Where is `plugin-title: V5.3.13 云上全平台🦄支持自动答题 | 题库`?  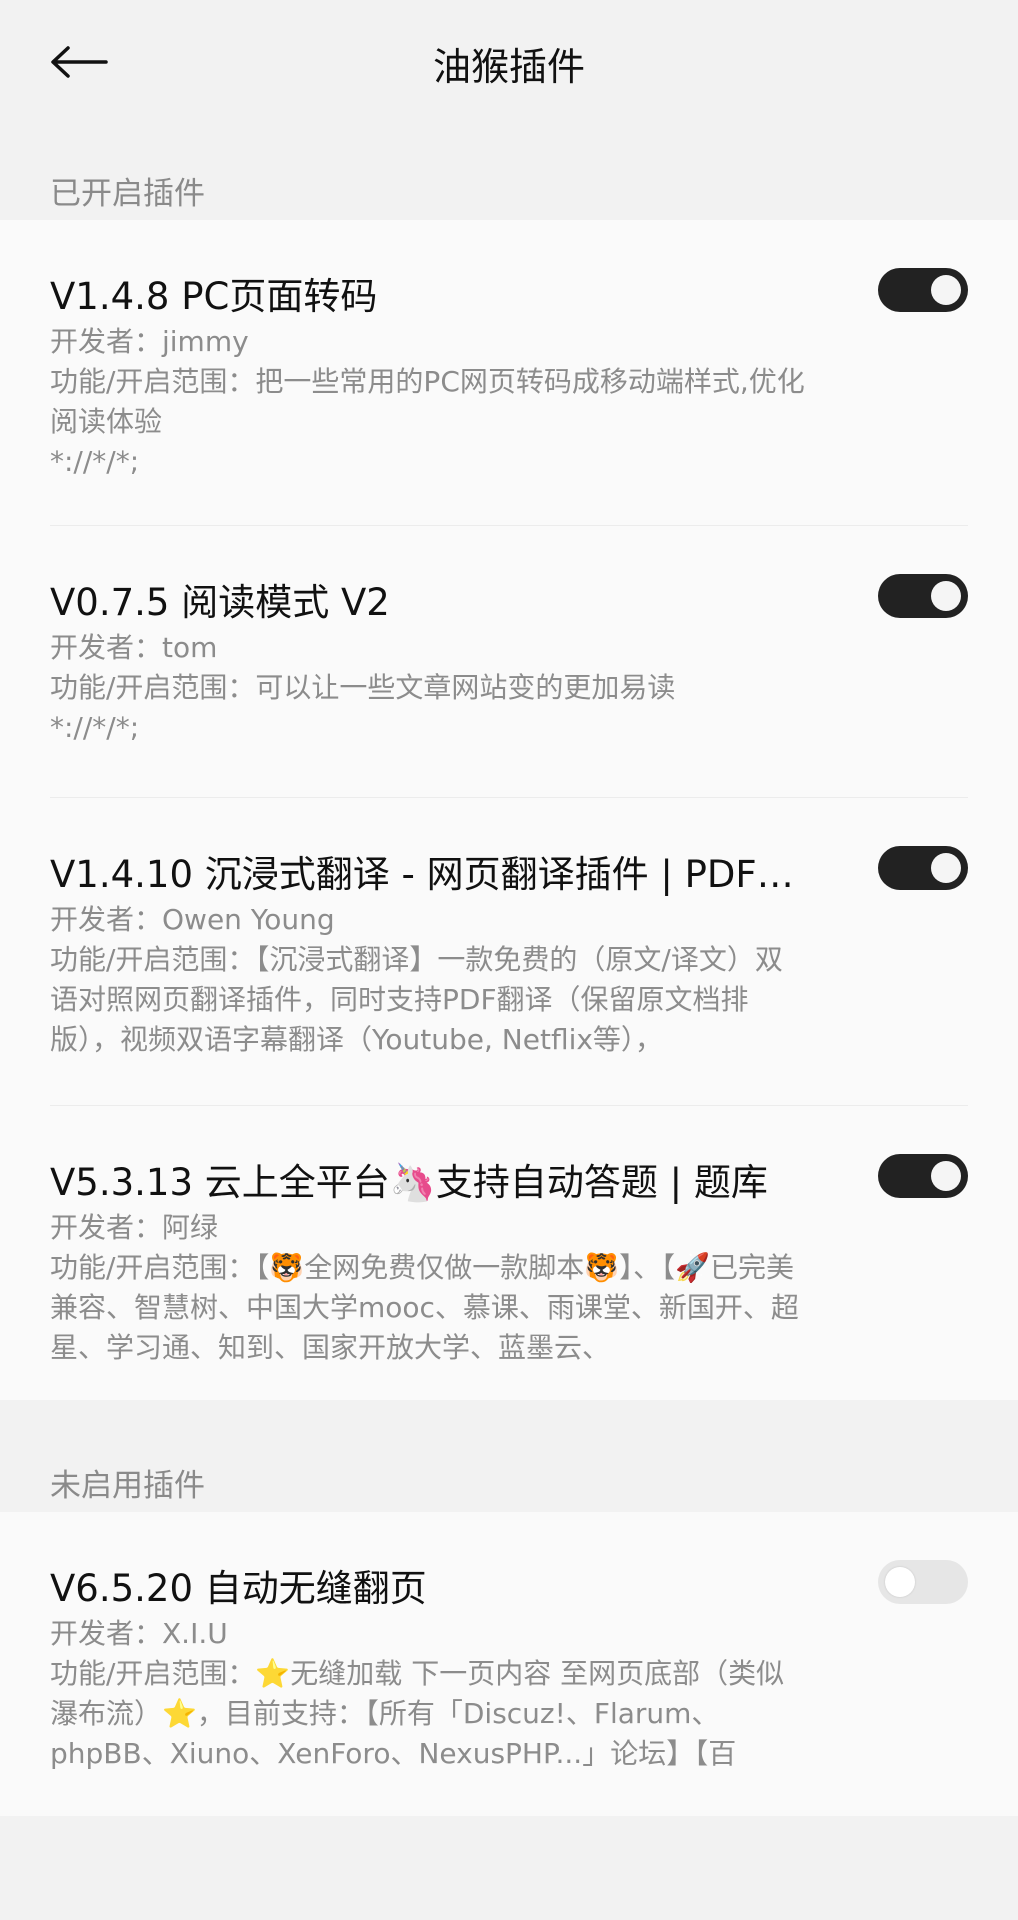 plugin-title: V5.3.13 云上全平台🦄支持自动答题 | 题库 is located at coordinates (409, 1182).